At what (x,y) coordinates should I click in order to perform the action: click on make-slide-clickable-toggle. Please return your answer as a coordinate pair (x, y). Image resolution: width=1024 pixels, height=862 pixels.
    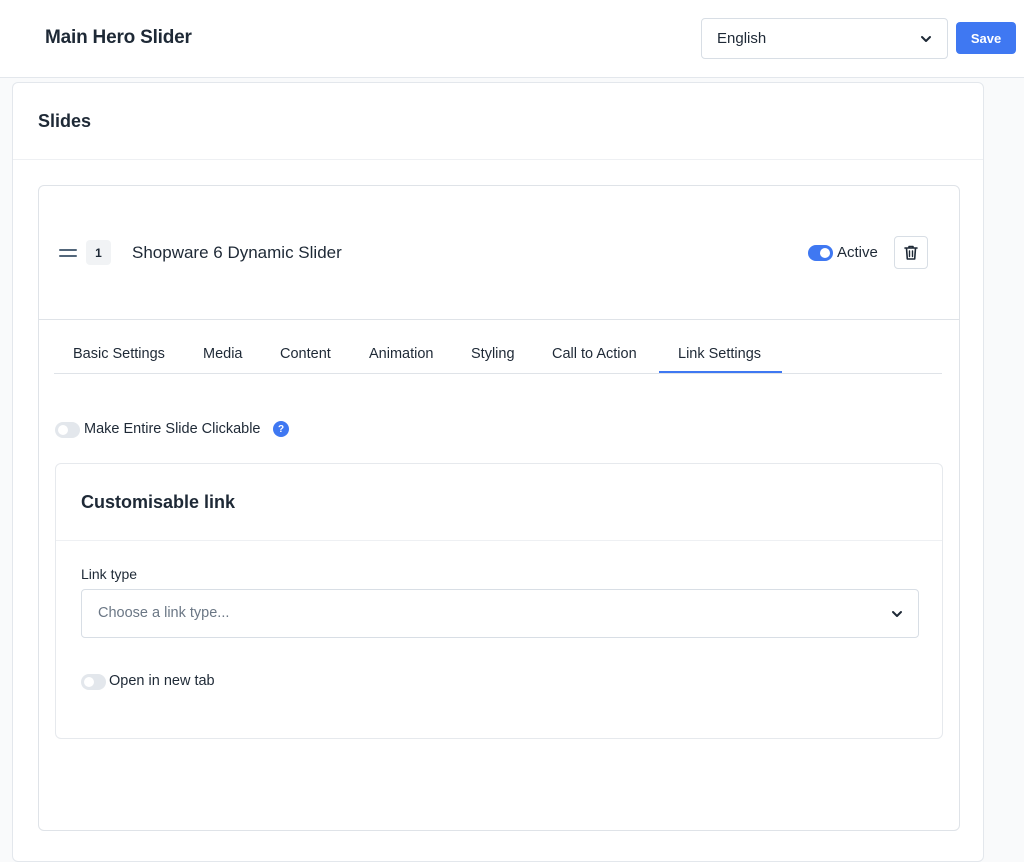
    Looking at the image, I should click on (67, 430).